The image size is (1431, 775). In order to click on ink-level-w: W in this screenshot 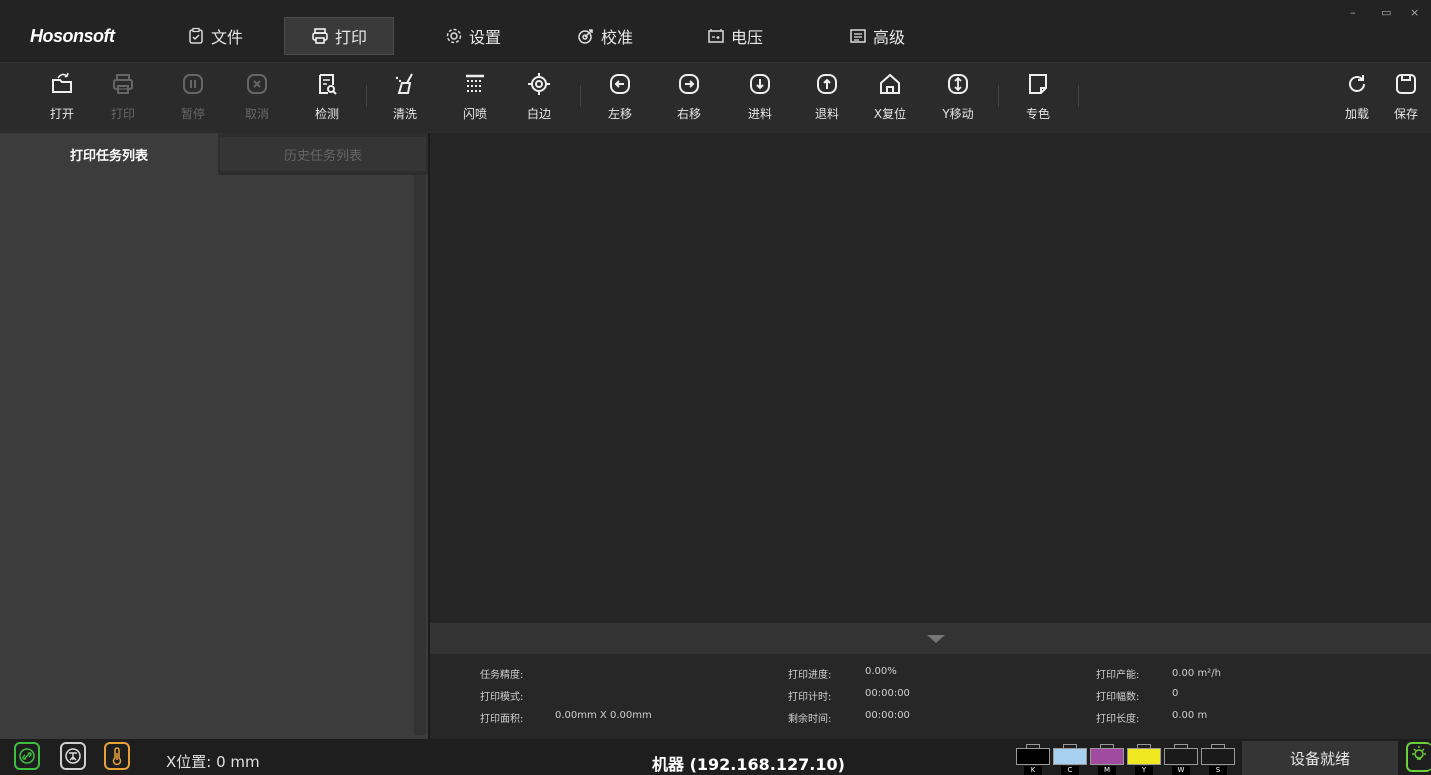, I will do `click(1181, 759)`.